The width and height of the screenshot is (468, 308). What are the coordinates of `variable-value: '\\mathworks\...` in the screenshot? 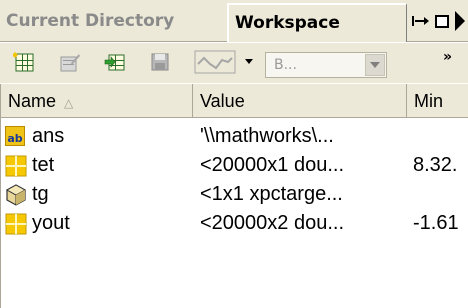 It's located at (267, 136).